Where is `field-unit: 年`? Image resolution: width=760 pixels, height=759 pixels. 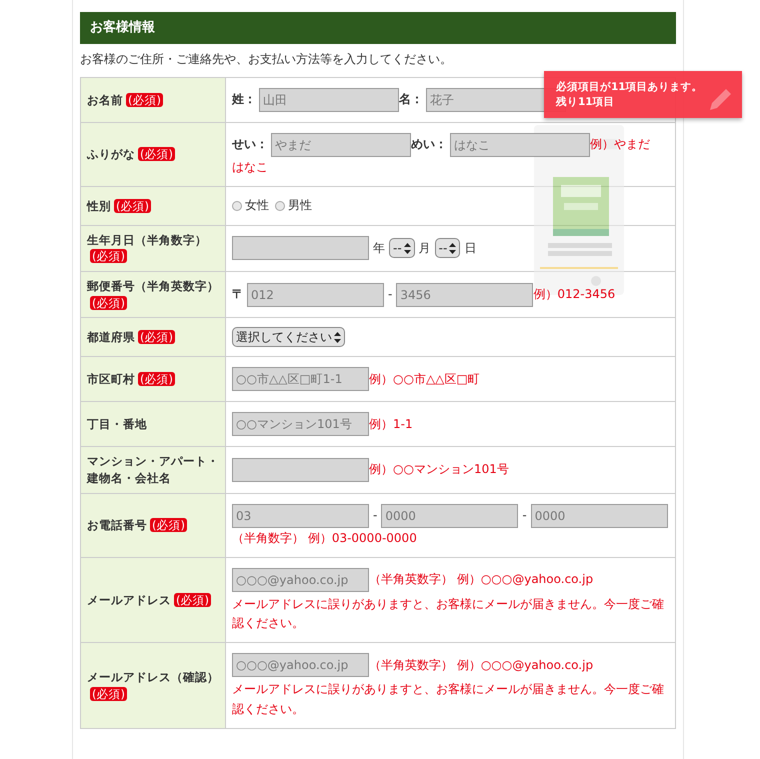 field-unit: 年 is located at coordinates (379, 247).